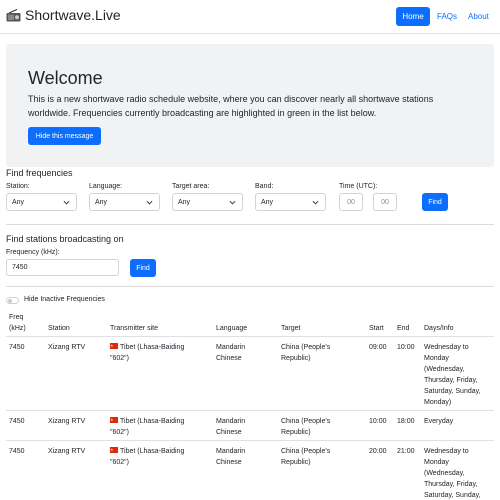  I want to click on row-3-site-line1: Tibet (Lhasa-Baiding, so click(152, 451).